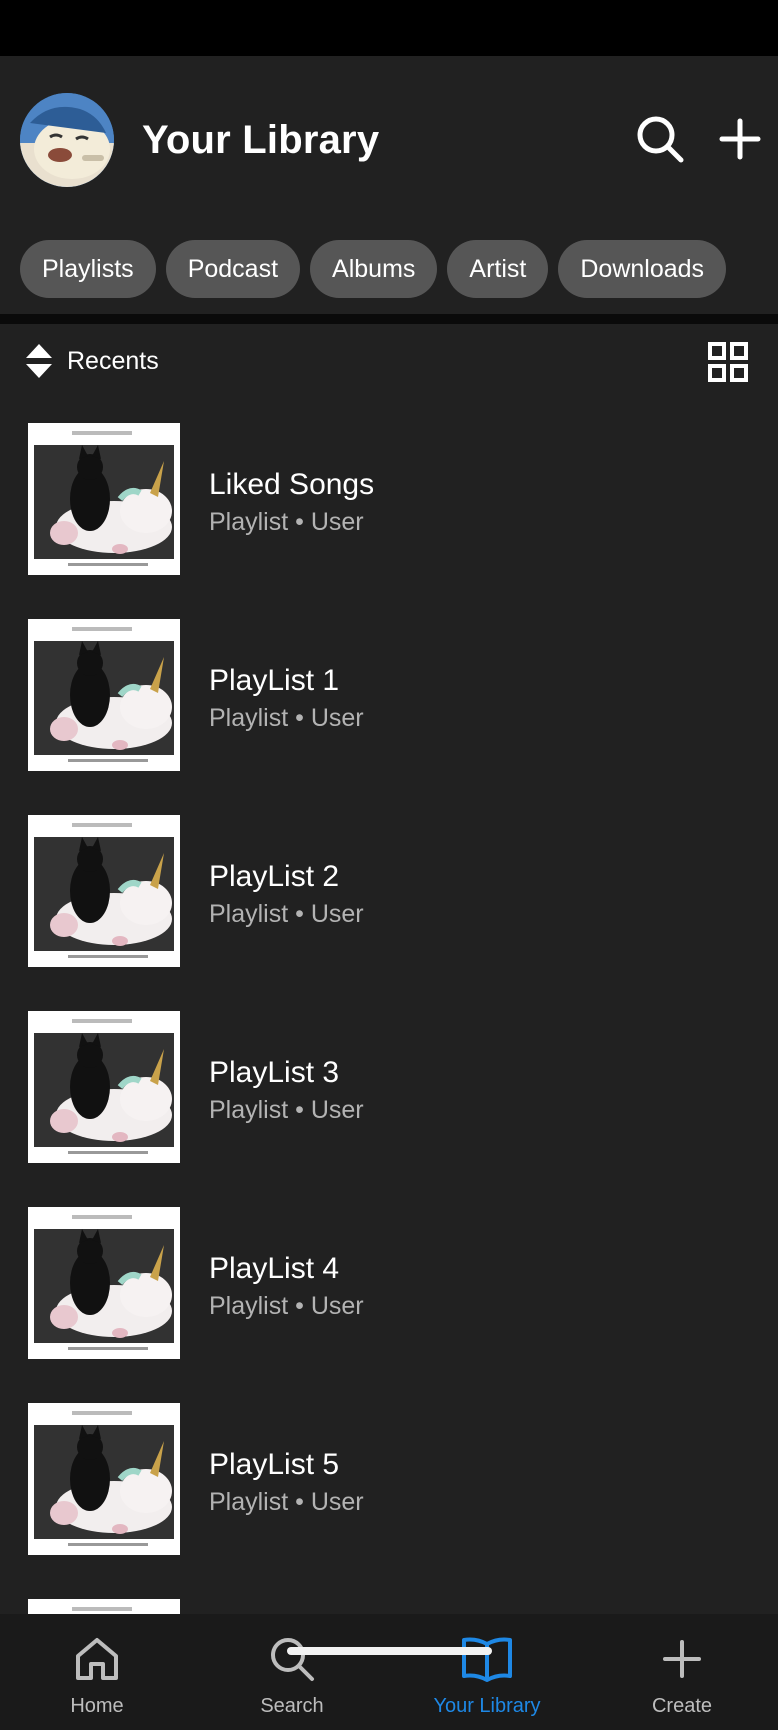 The width and height of the screenshot is (778, 1730). I want to click on item-title: PlayList 1, so click(274, 680).